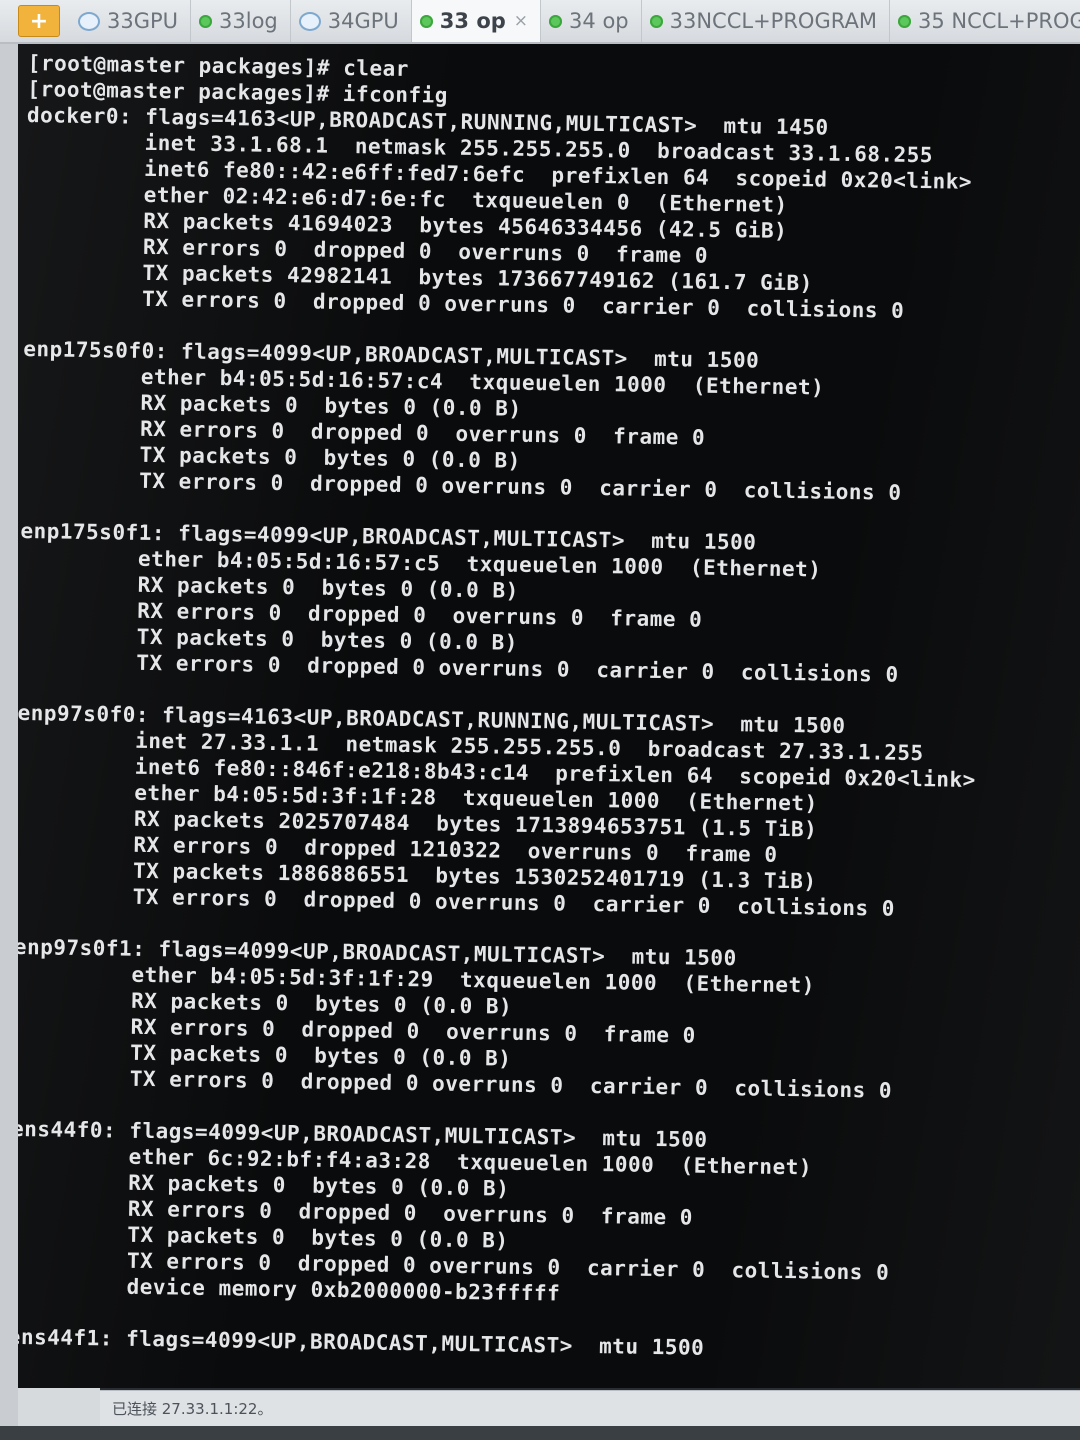 The width and height of the screenshot is (1080, 1440). Describe the element at coordinates (521, 21) in the screenshot. I see `close-tab-icon: ×` at that location.